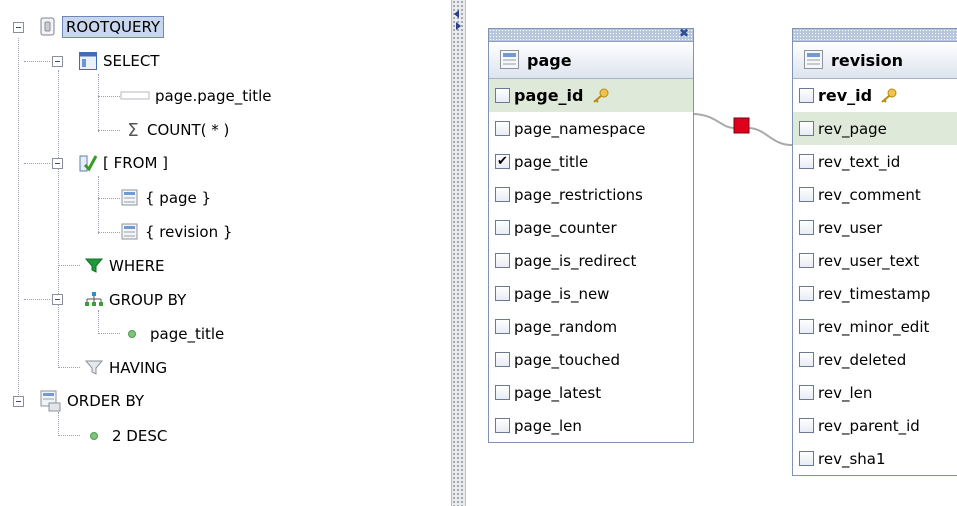 This screenshot has height=506, width=957. I want to click on column-row: rev_timestamp, so click(875, 293).